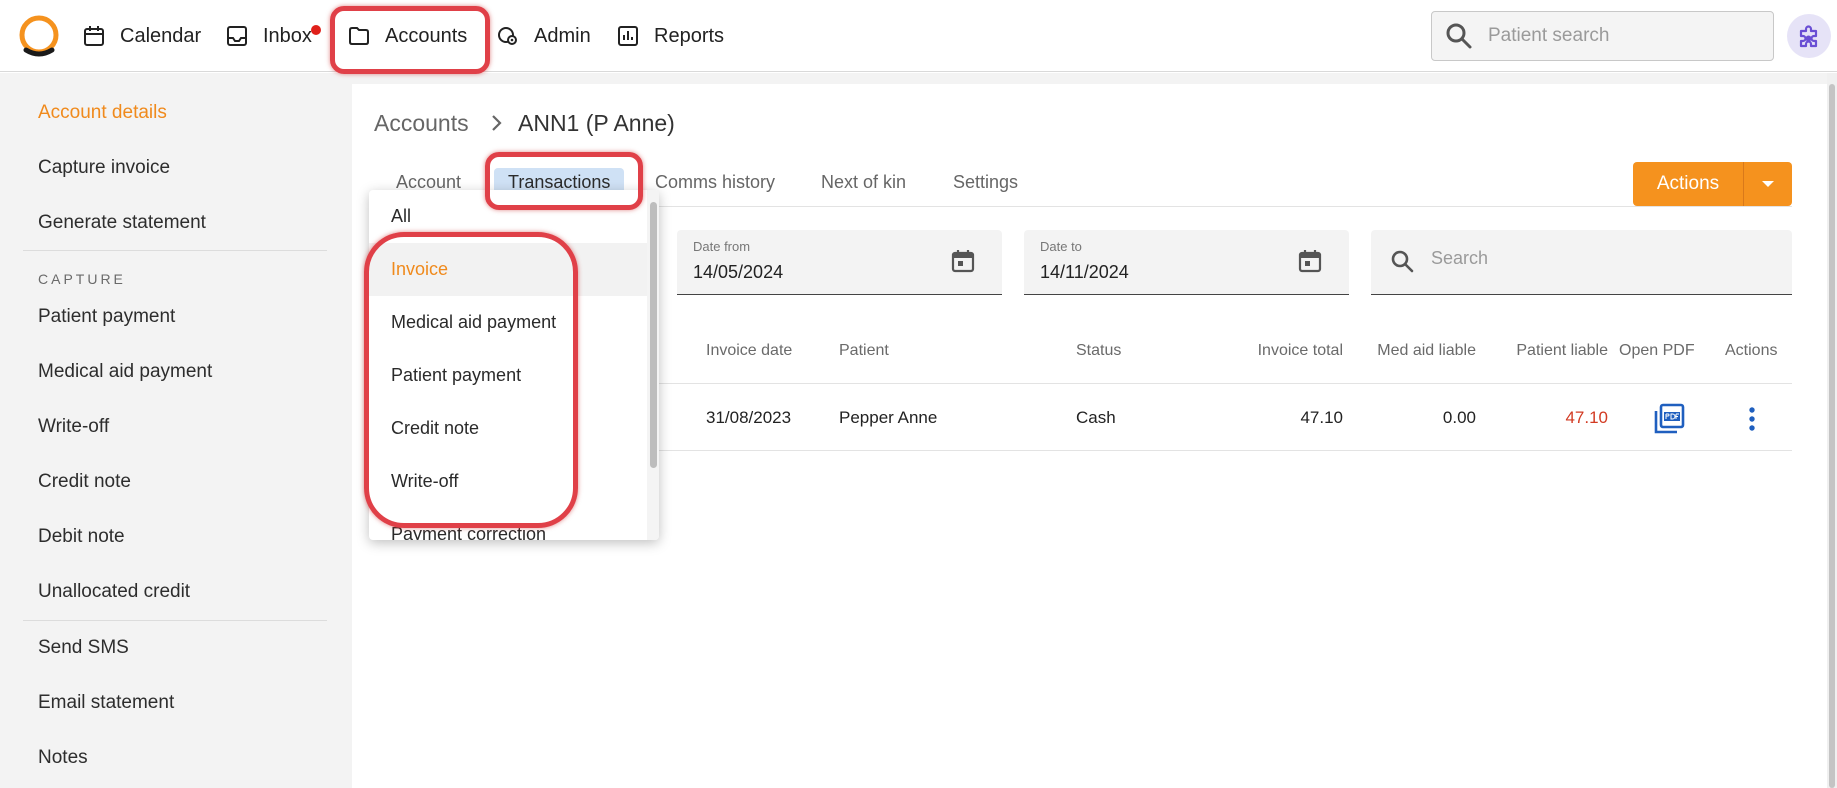  What do you see at coordinates (1586, 417) in the screenshot?
I see `cell-patient-liable: 47.10` at bounding box center [1586, 417].